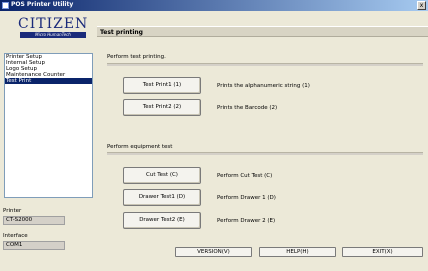 Image resolution: width=428 pixels, height=271 pixels. What do you see at coordinates (121, 32) in the screenshot?
I see `panel-title: Test printing` at bounding box center [121, 32].